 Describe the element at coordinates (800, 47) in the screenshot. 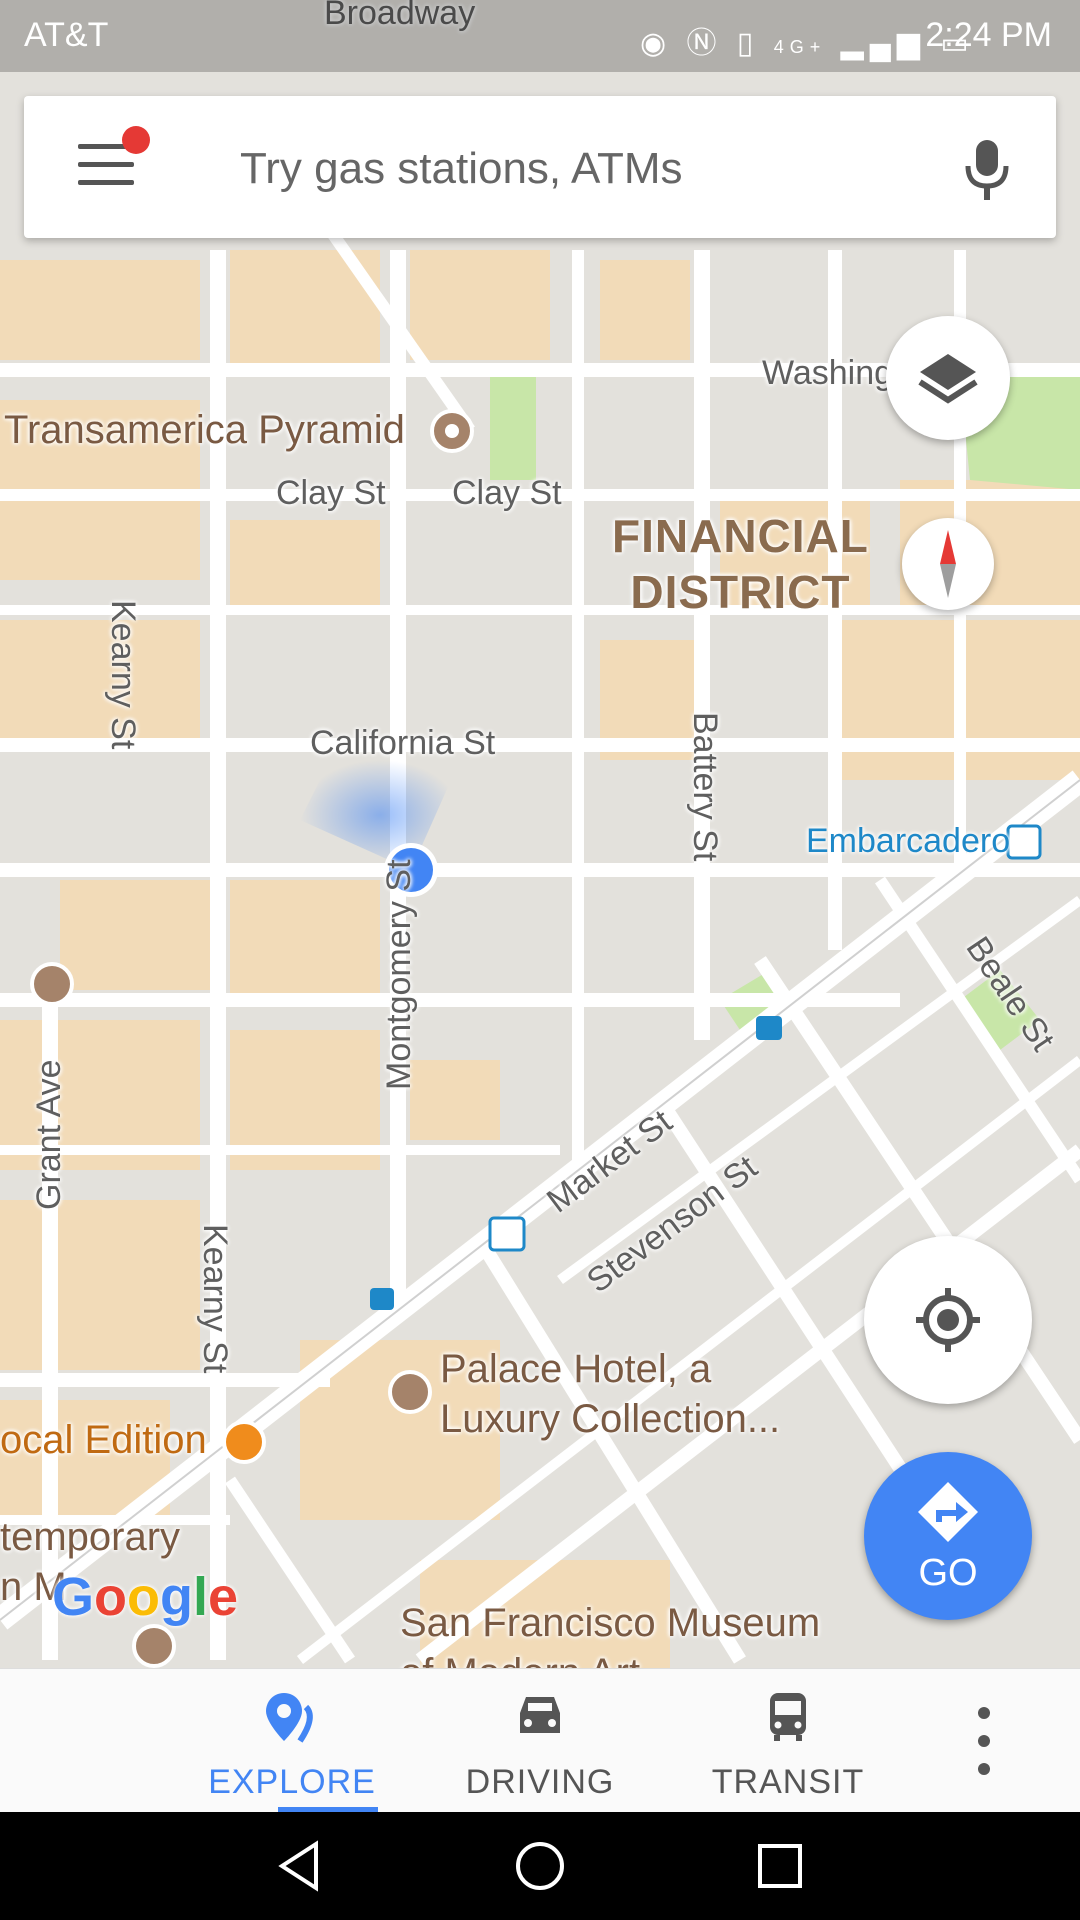

I see `network-type-label: 4G+` at that location.